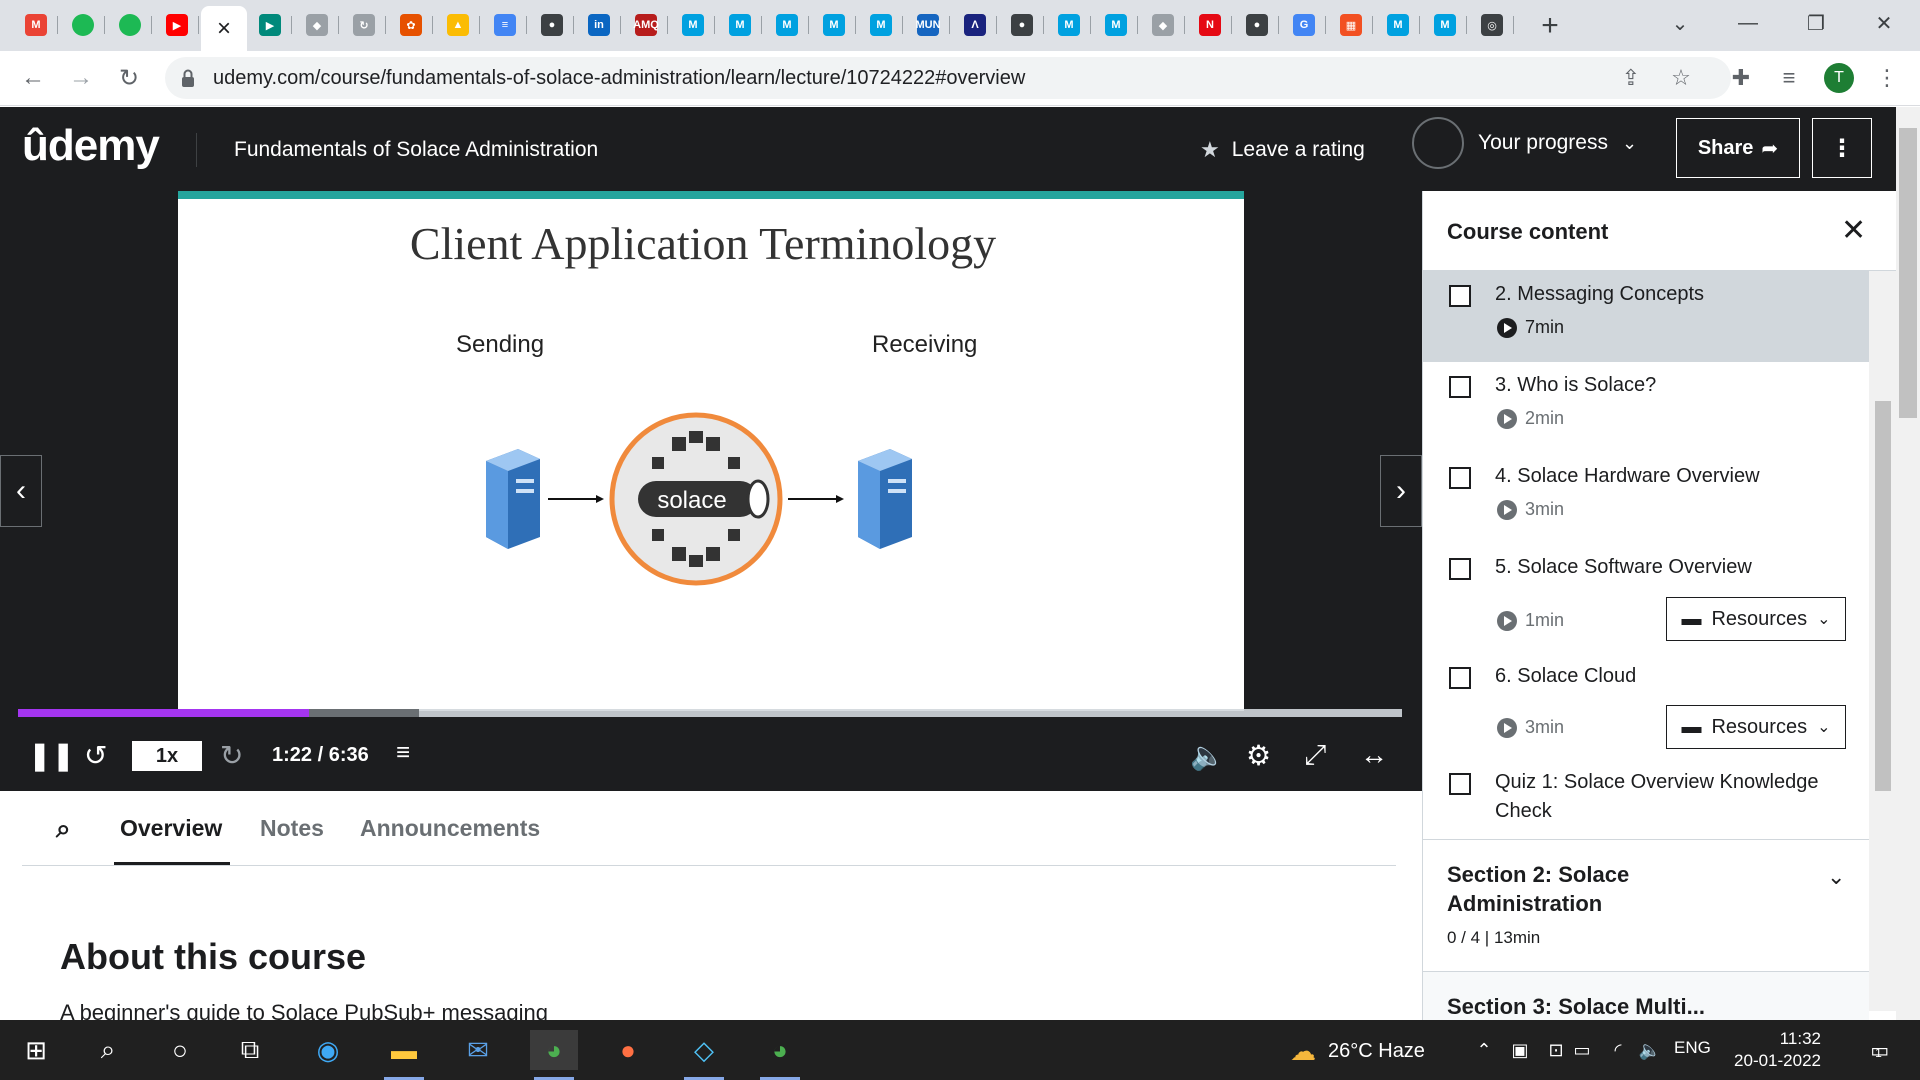 Image resolution: width=1920 pixels, height=1080 pixels. I want to click on leave-rating-button: ★ Leave a rating, so click(1282, 150).